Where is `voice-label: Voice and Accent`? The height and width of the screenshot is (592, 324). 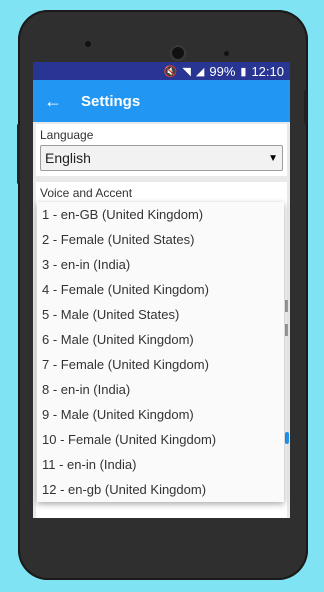
voice-label: Voice and Accent is located at coordinates (86, 193).